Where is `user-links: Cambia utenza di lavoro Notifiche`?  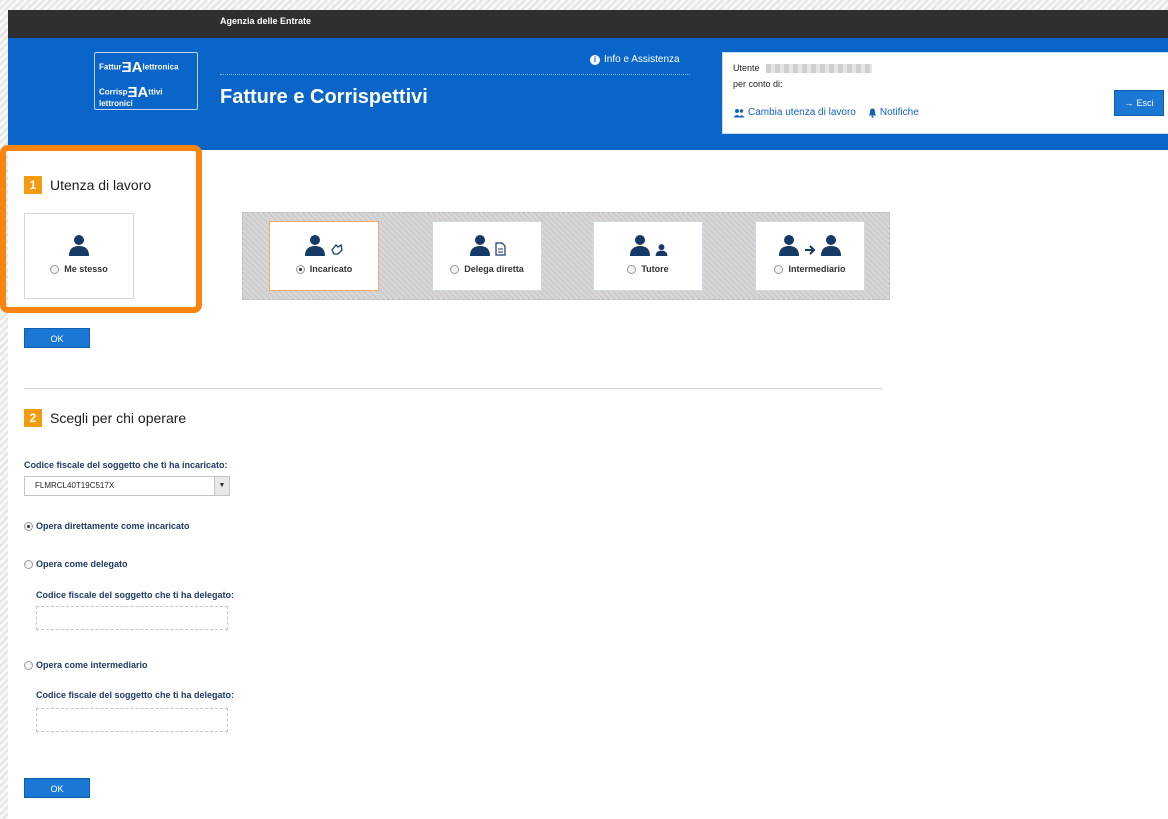 user-links: Cambia utenza di lavoro Notifiche is located at coordinates (826, 112).